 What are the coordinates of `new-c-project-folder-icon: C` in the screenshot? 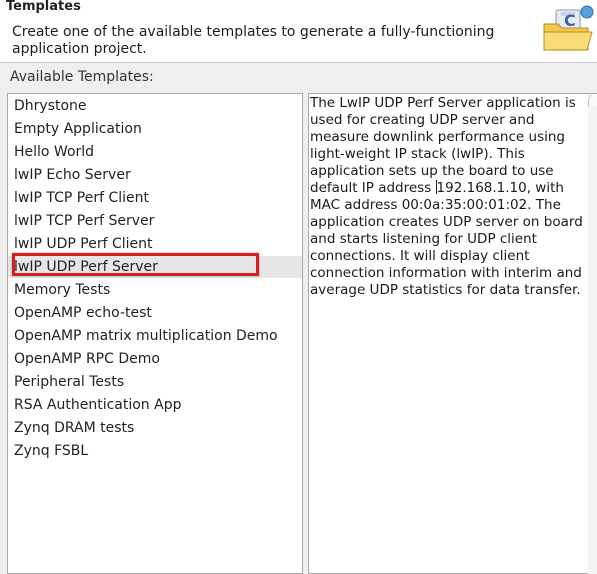 It's located at (568, 28).